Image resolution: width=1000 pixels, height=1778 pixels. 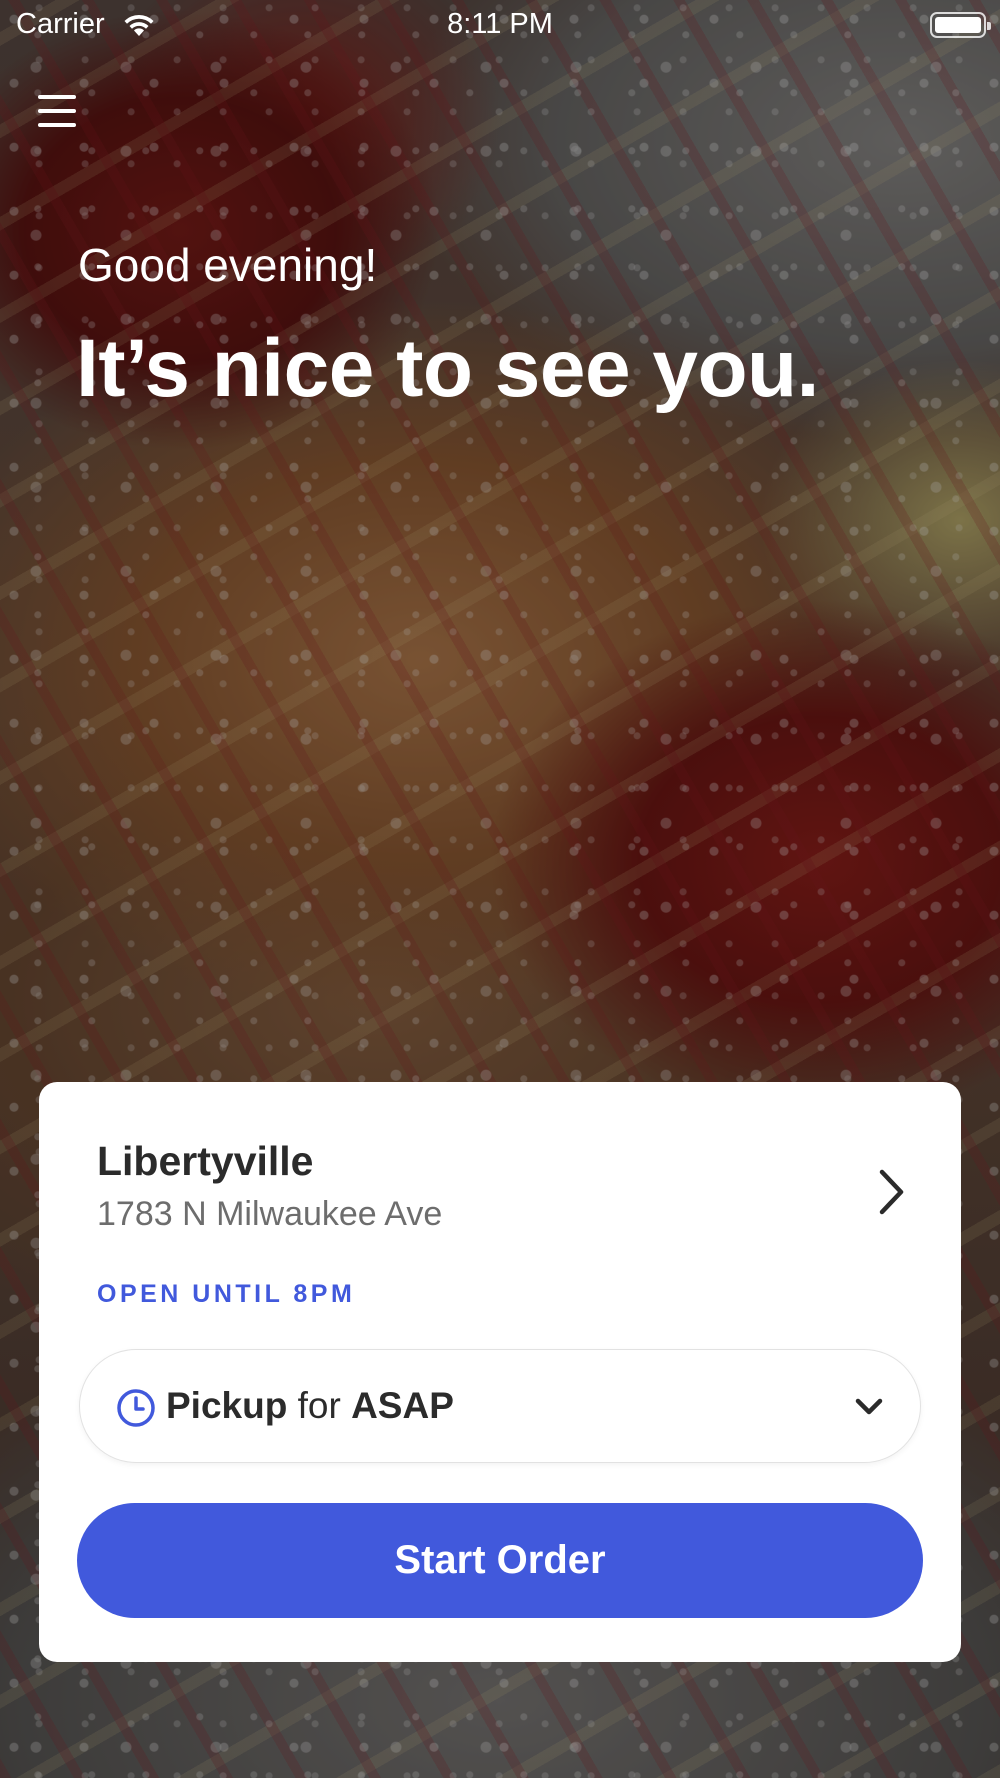 I want to click on menu-icon, so click(x=58, y=112).